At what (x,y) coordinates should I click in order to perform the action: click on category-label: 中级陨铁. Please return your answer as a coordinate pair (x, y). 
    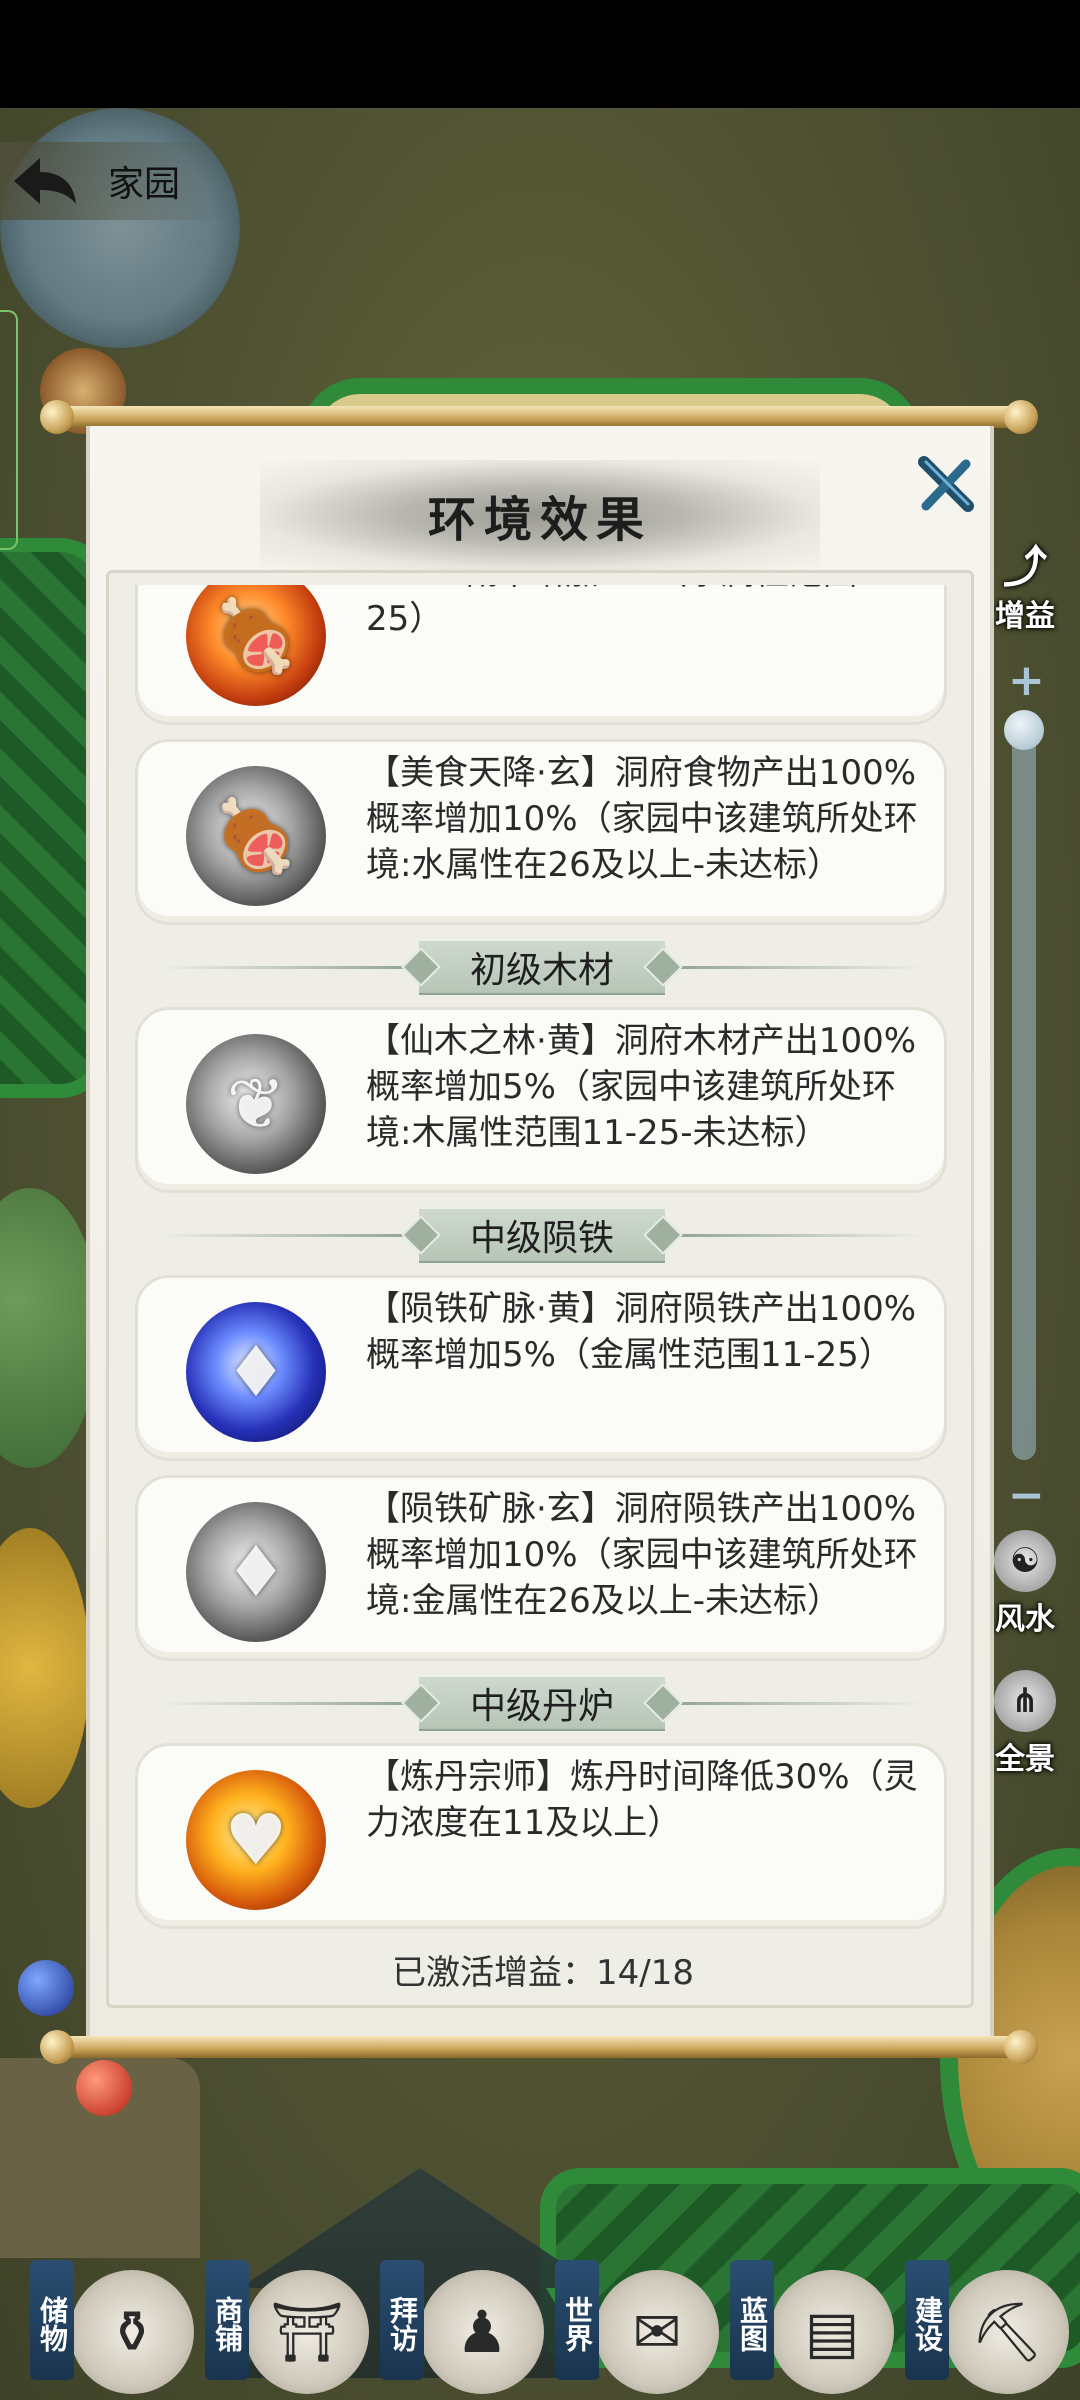
    Looking at the image, I should click on (542, 1235).